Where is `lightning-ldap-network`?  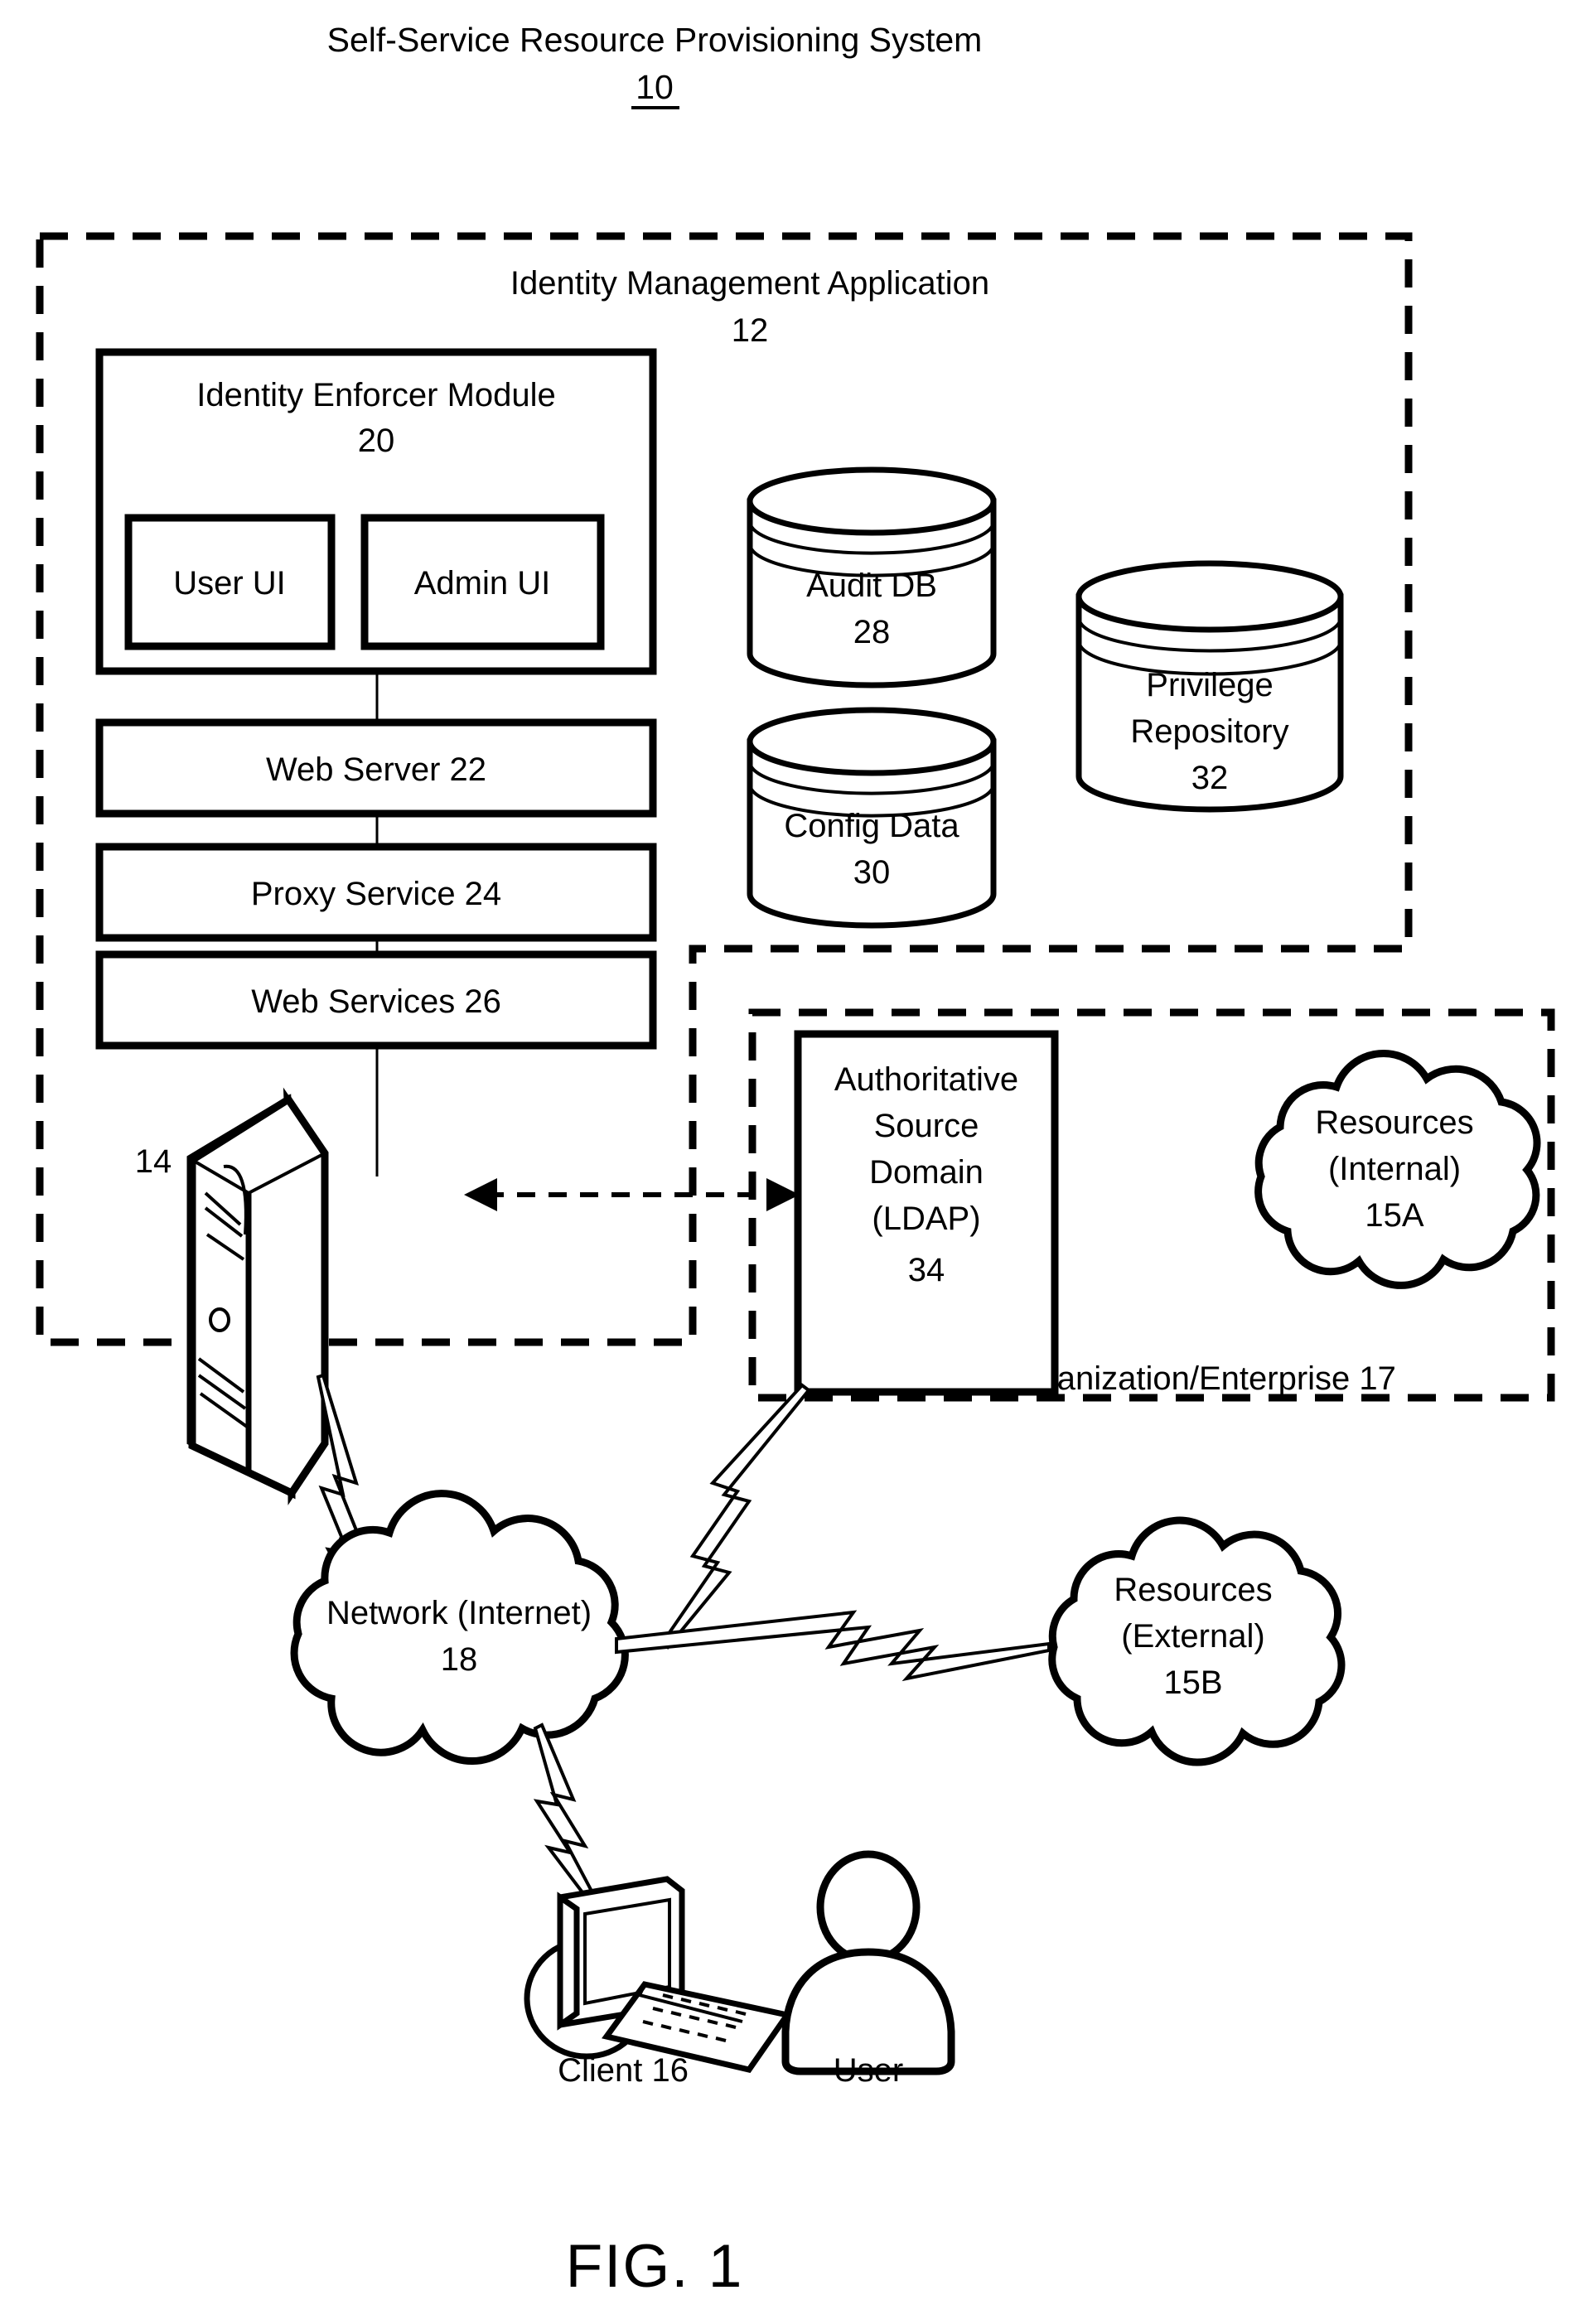
lightning-ldap-network is located at coordinates (735, 1516).